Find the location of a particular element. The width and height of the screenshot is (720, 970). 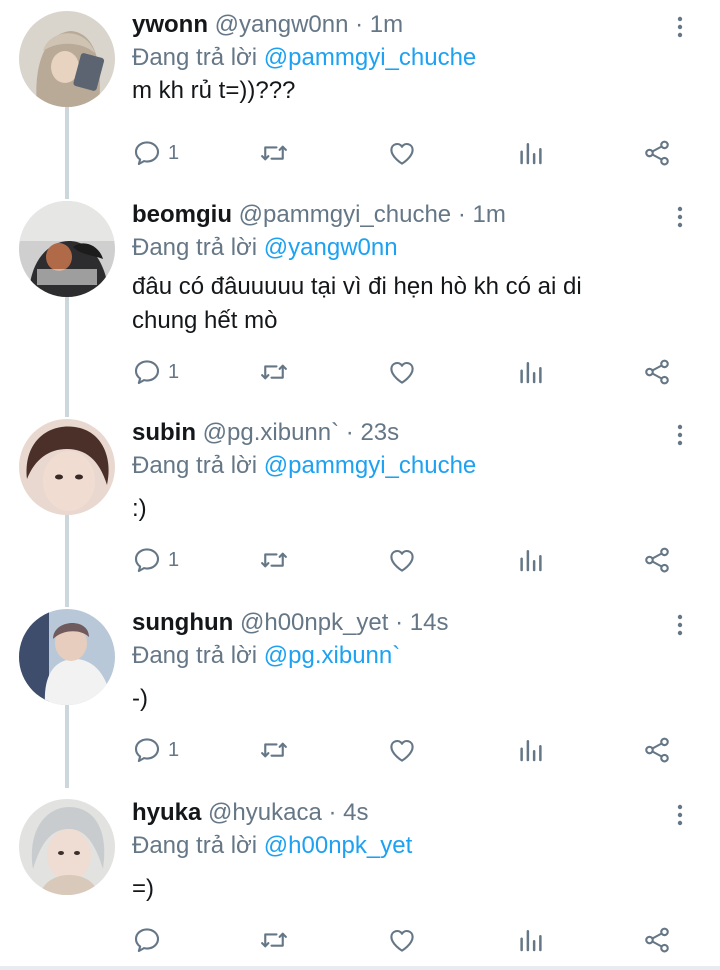

user-handle: @hyukaca is located at coordinates (265, 812).